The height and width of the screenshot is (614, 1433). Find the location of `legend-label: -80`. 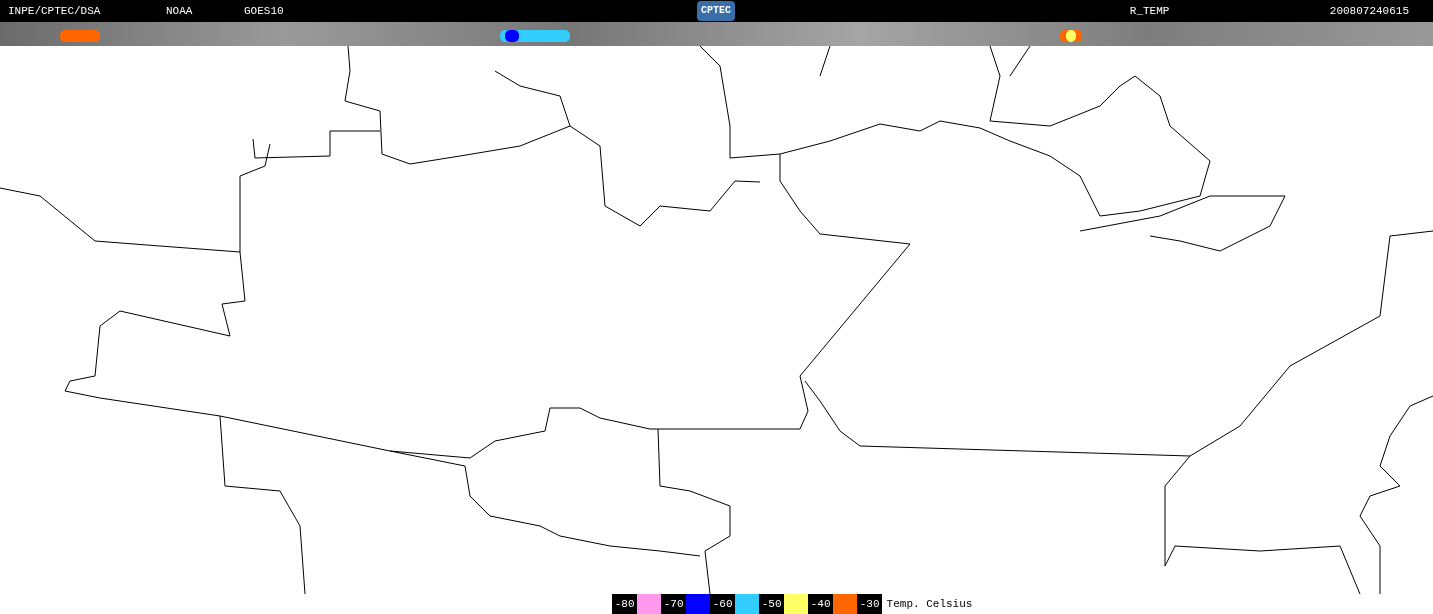

legend-label: -80 is located at coordinates (624, 604).